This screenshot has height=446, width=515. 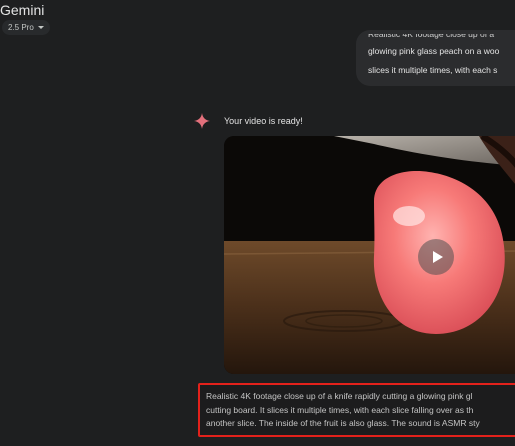 What do you see at coordinates (202, 121) in the screenshot?
I see `gemini-spark-icon` at bounding box center [202, 121].